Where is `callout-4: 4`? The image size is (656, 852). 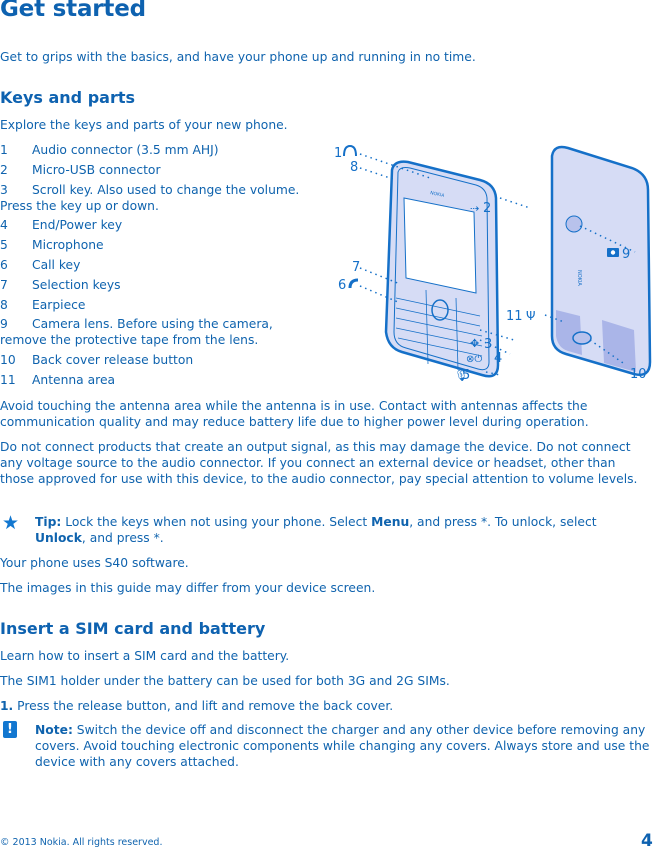 callout-4: 4 is located at coordinates (498, 358).